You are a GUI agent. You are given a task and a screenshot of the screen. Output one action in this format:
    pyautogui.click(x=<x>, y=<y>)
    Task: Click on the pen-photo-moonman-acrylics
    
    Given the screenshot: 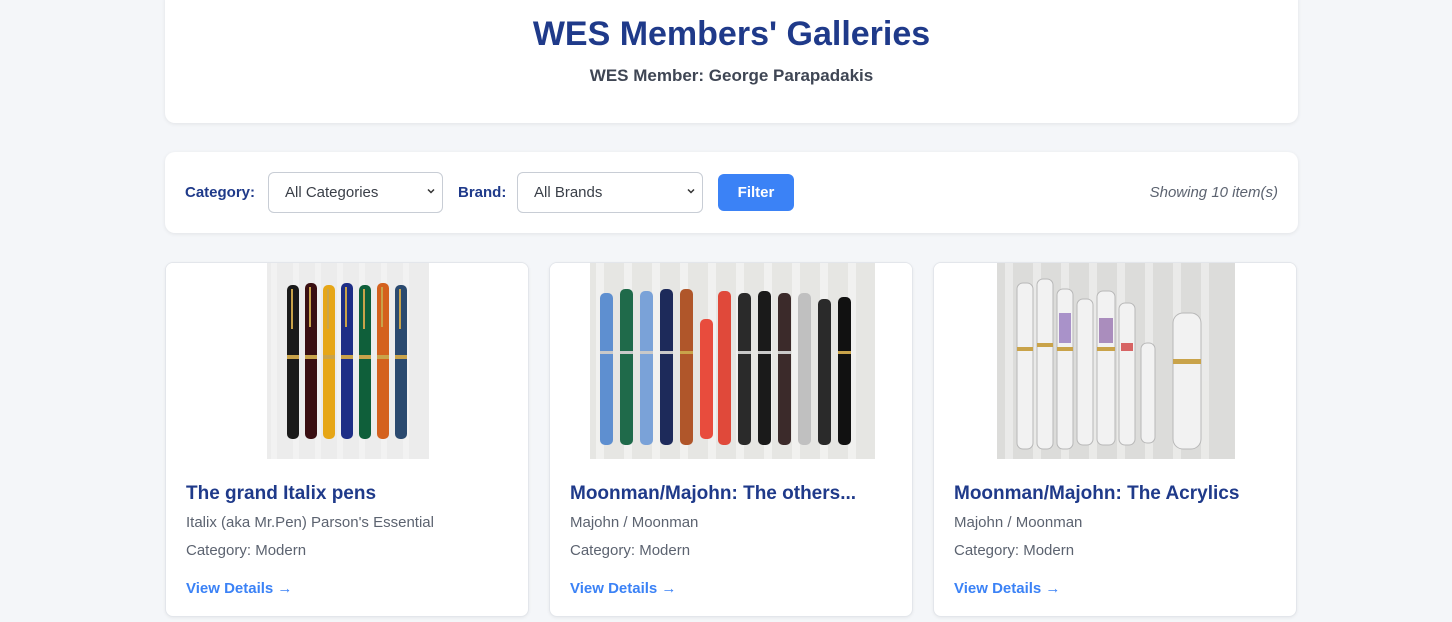 What is the action you would take?
    pyautogui.click(x=1116, y=361)
    